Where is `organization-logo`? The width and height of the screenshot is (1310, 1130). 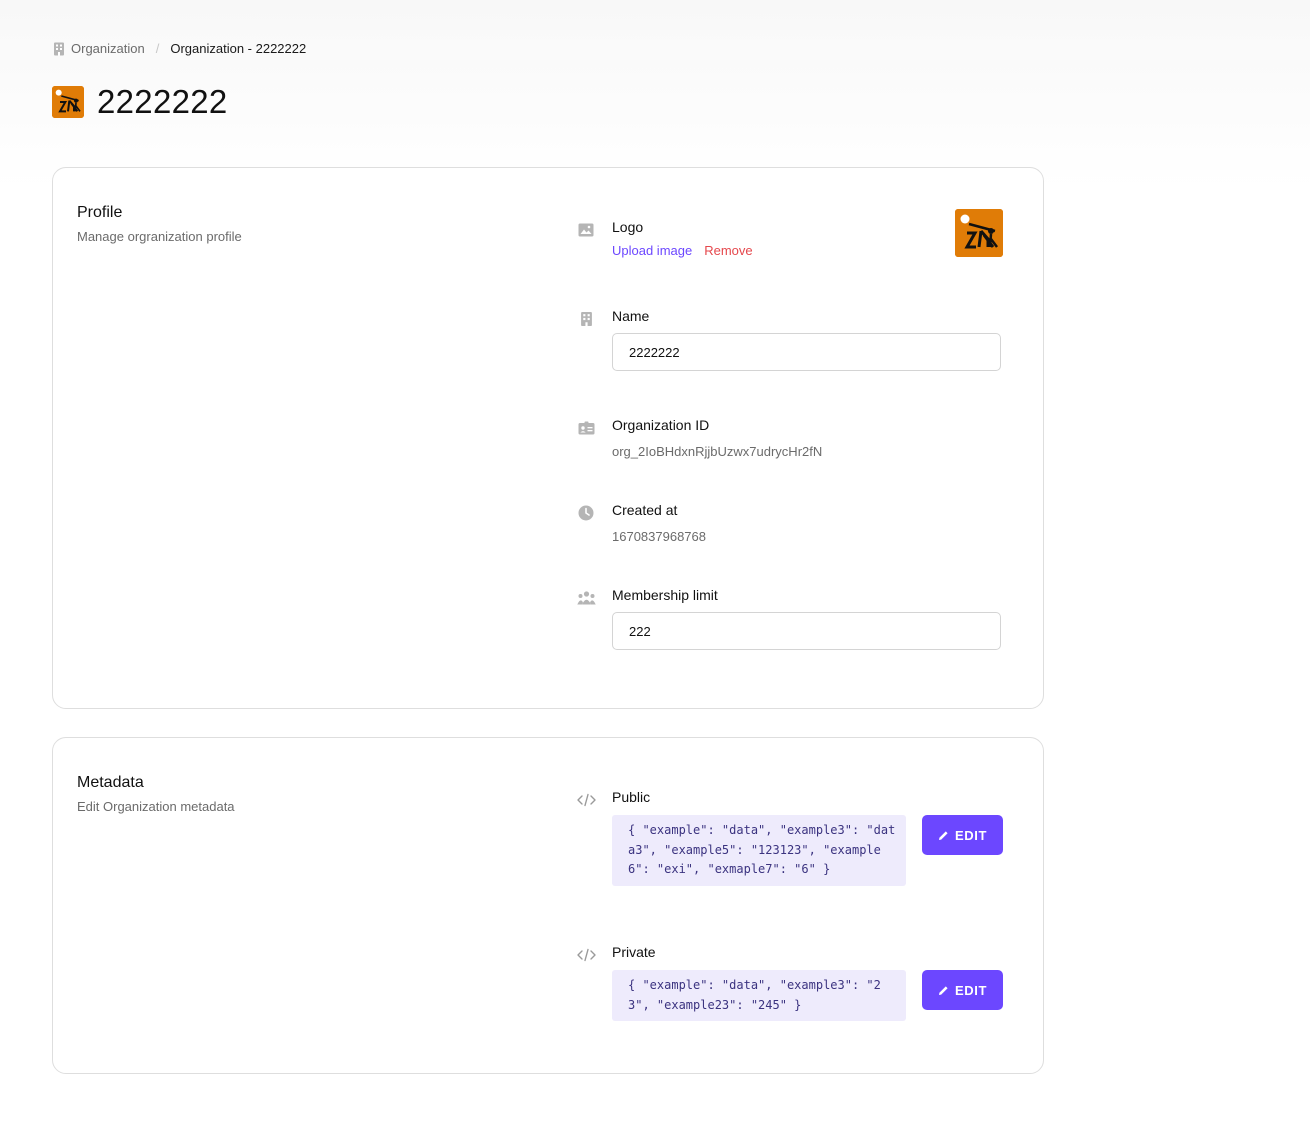
organization-logo is located at coordinates (68, 102).